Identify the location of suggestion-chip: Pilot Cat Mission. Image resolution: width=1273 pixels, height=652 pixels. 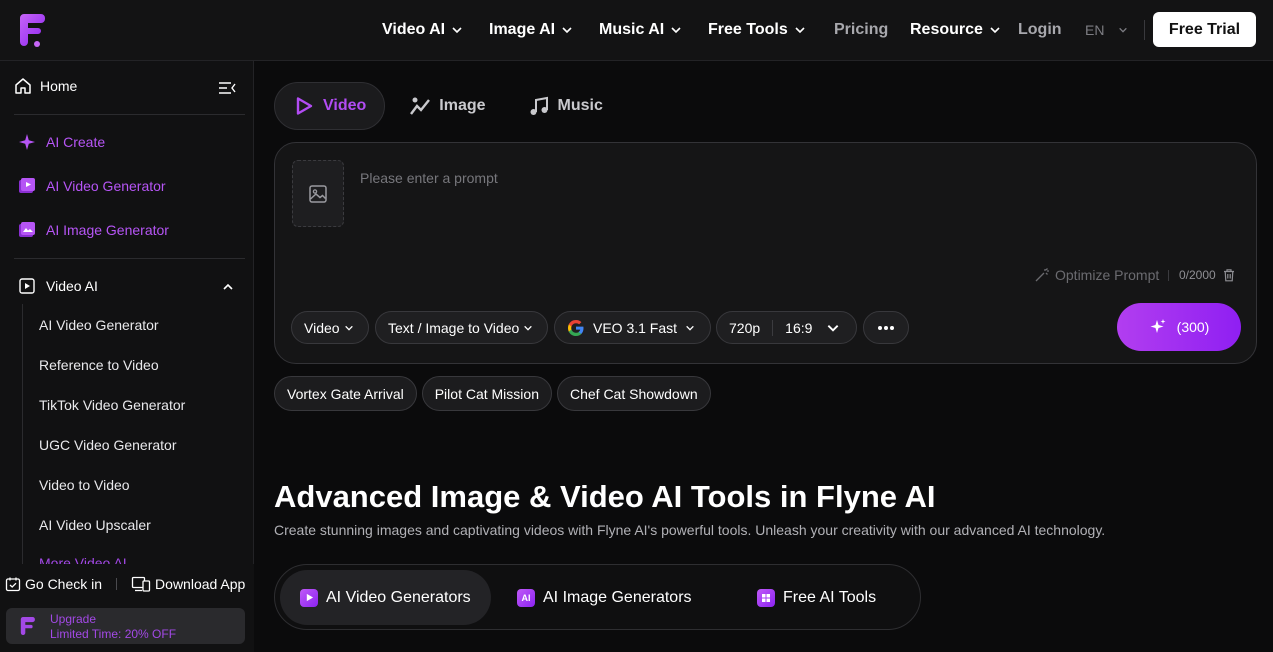
(486, 393).